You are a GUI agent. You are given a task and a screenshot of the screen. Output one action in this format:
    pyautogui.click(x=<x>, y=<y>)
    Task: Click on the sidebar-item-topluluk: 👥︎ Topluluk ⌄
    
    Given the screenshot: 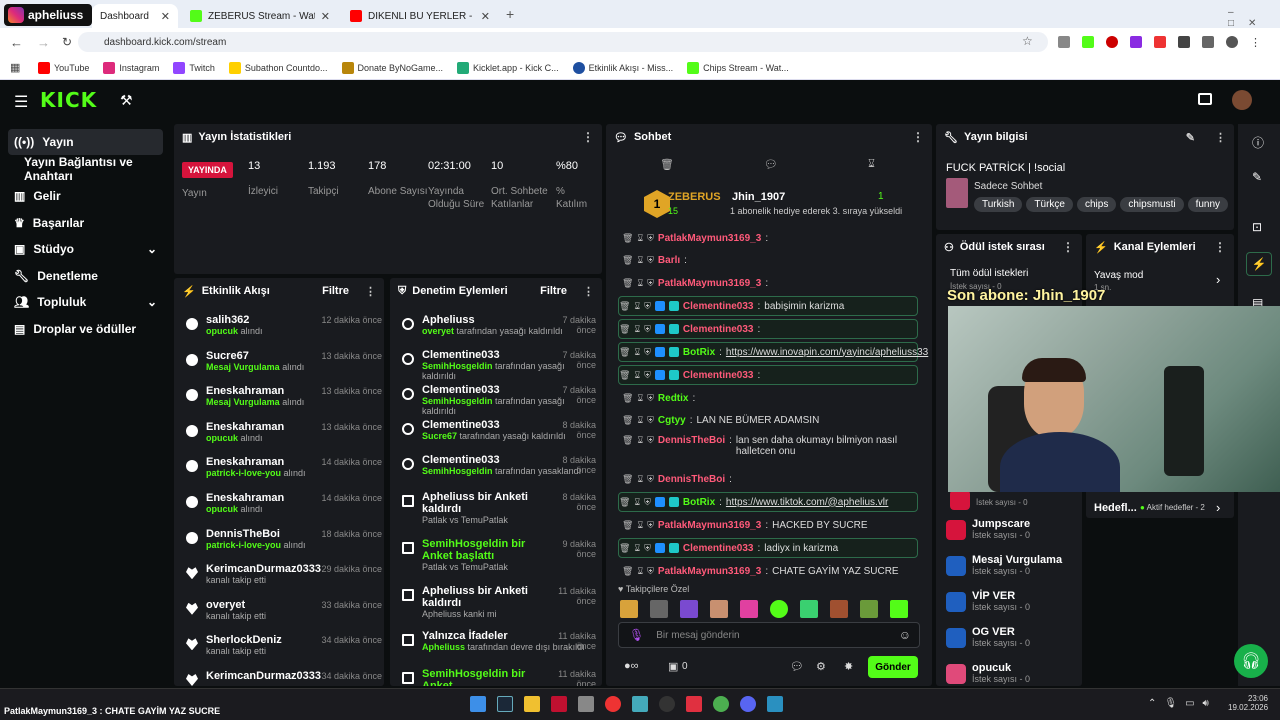 What is the action you would take?
    pyautogui.click(x=85, y=302)
    